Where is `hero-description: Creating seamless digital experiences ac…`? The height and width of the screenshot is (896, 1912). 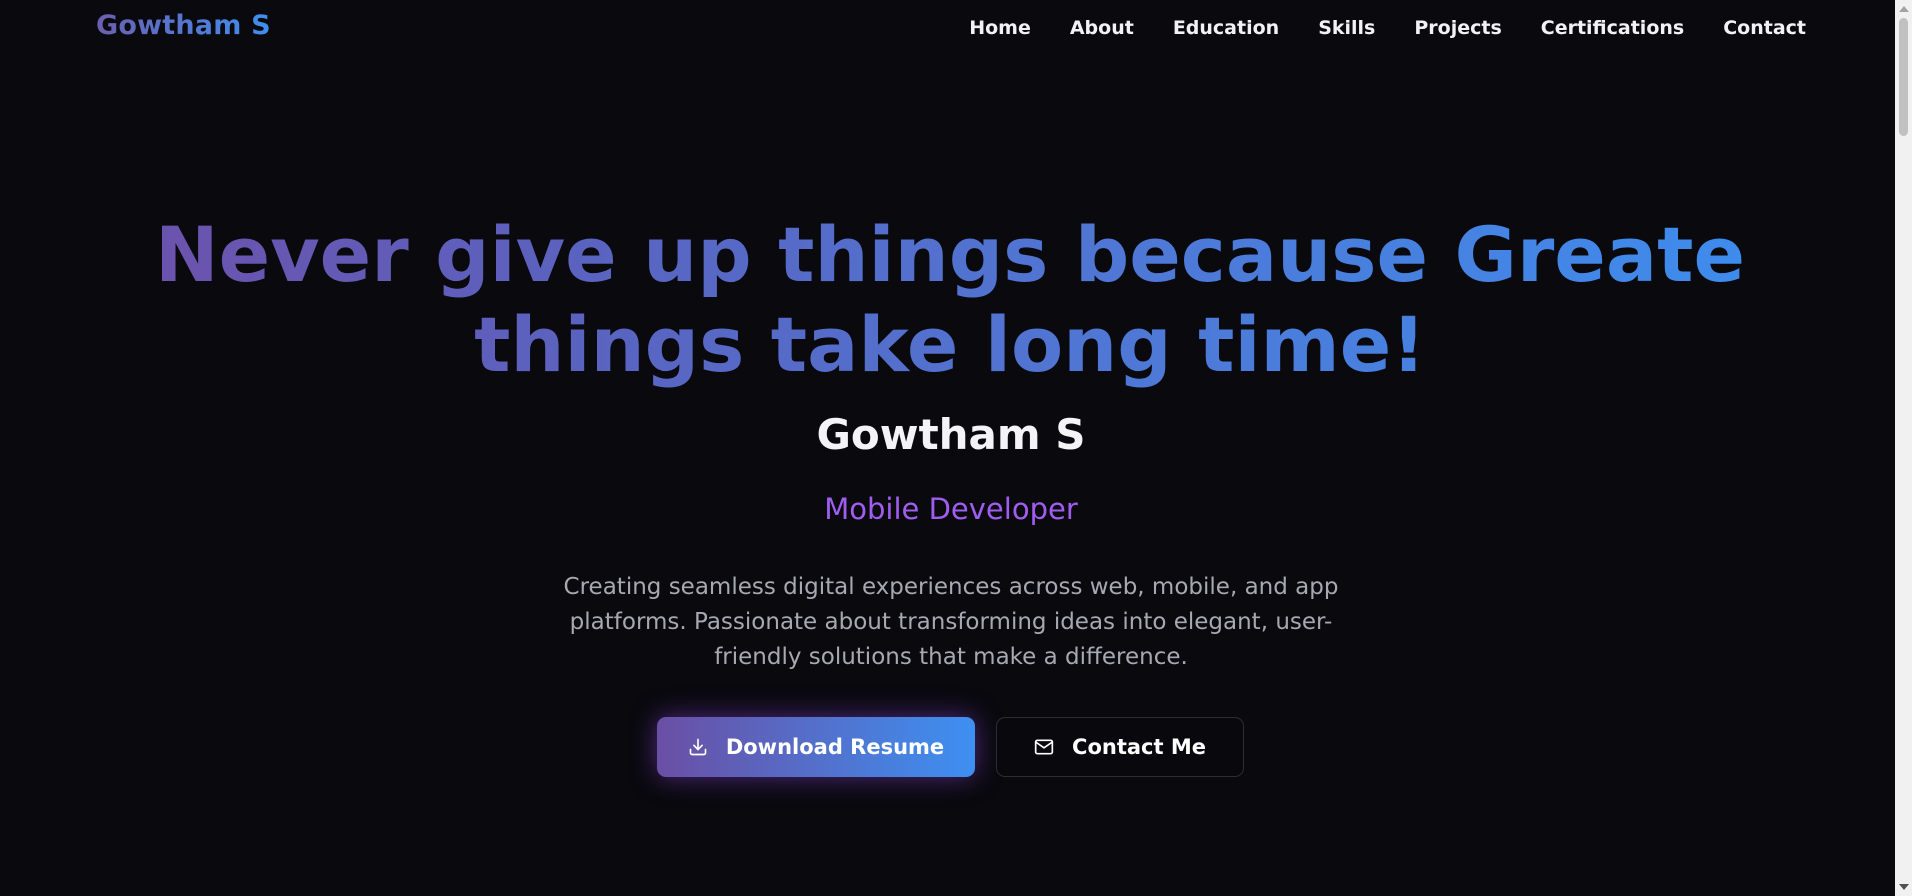
hero-description: Creating seamless digital experiences ac… is located at coordinates (951, 622).